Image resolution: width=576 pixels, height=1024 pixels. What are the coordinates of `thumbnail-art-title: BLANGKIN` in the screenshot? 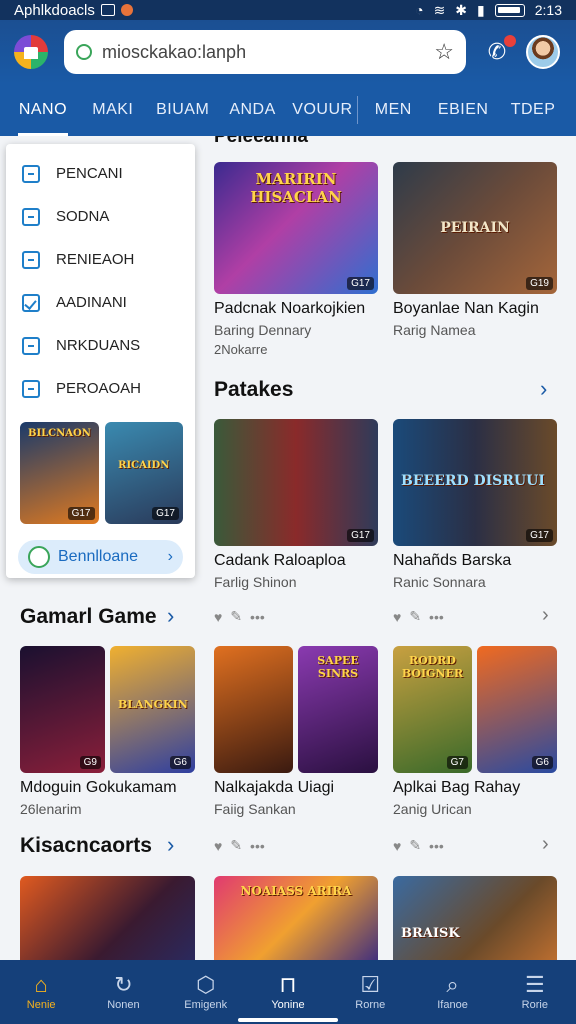 It's located at (153, 704).